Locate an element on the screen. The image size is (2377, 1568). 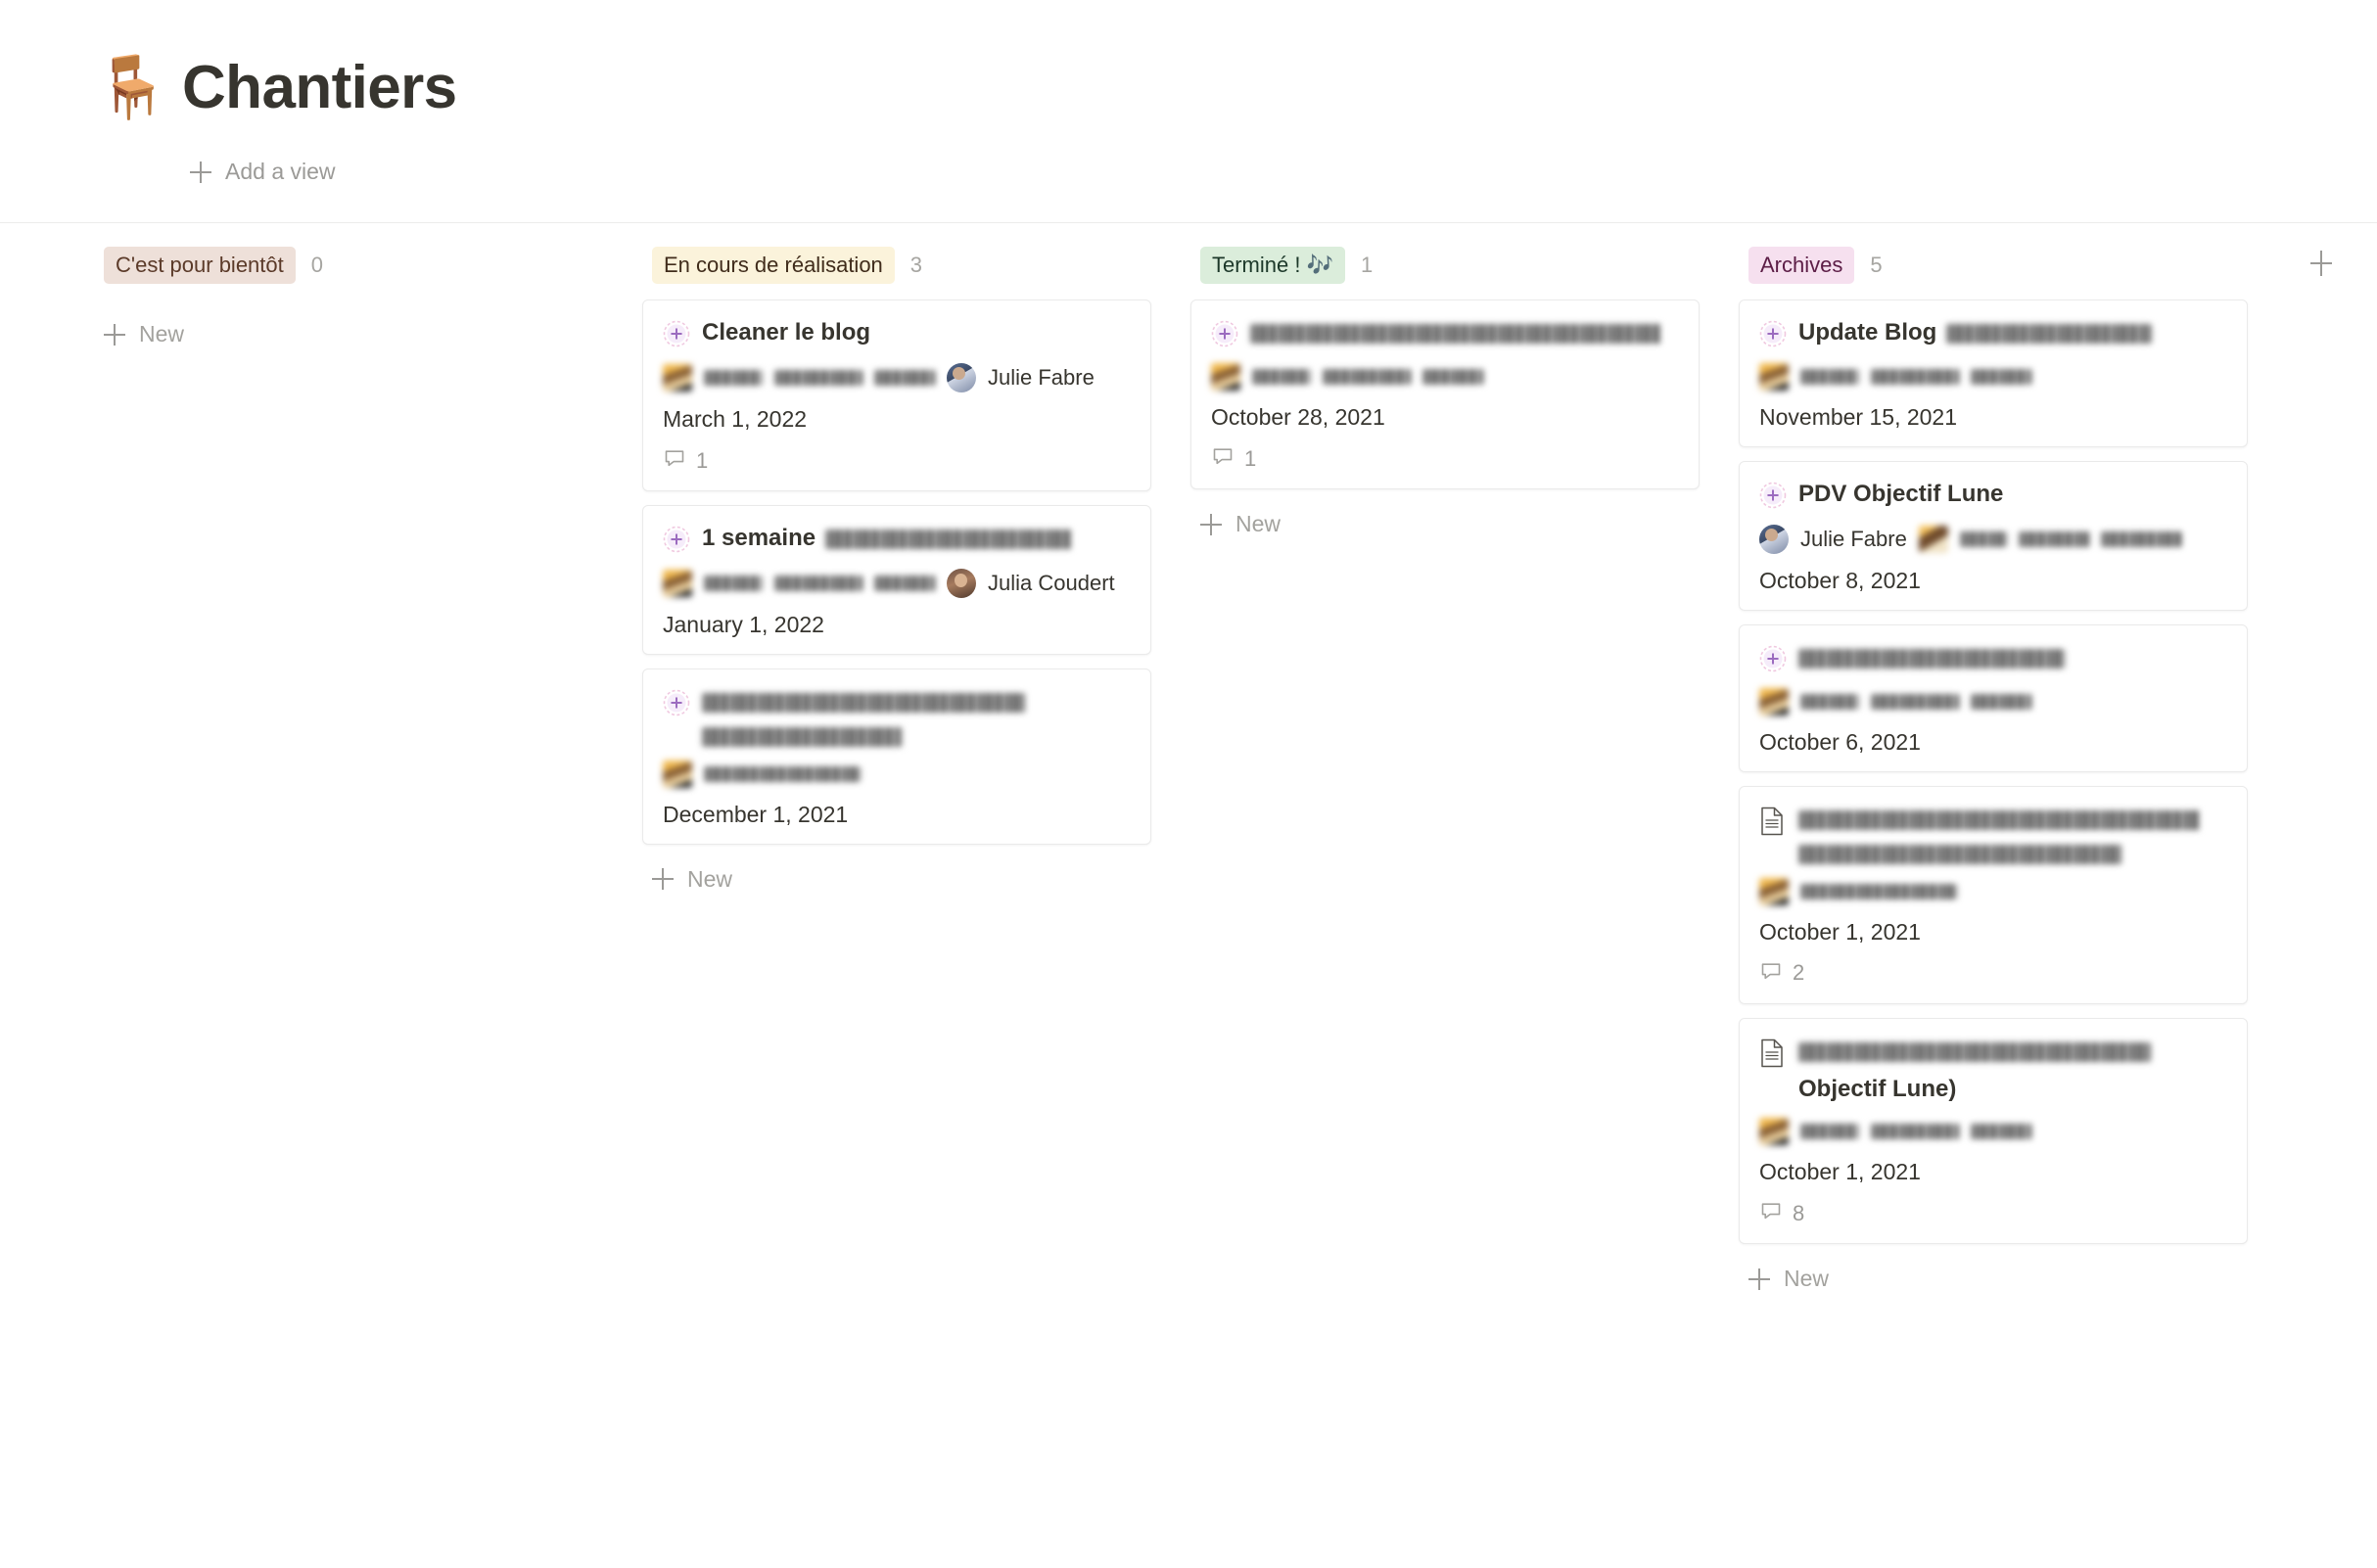
card-title: PDV Objectif Lune is located at coordinates (1900, 495).